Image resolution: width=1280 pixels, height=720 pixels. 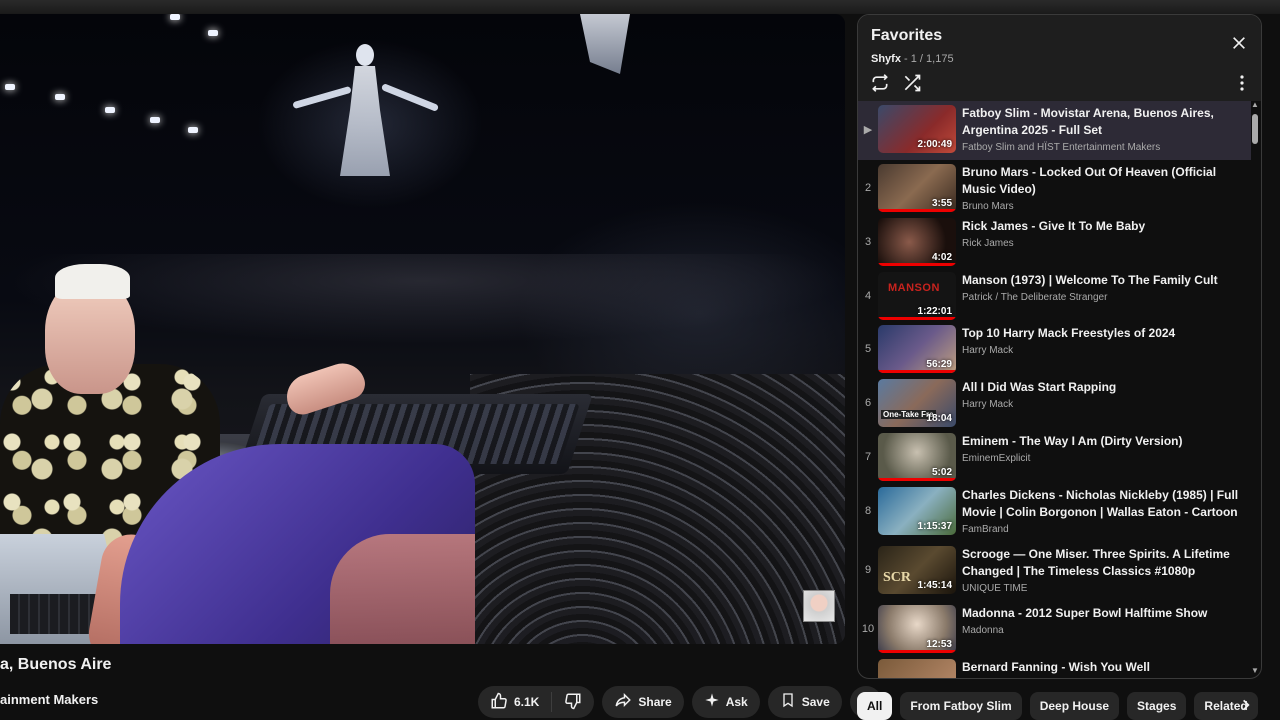 I want to click on more-vertical-icon, so click(x=1242, y=85).